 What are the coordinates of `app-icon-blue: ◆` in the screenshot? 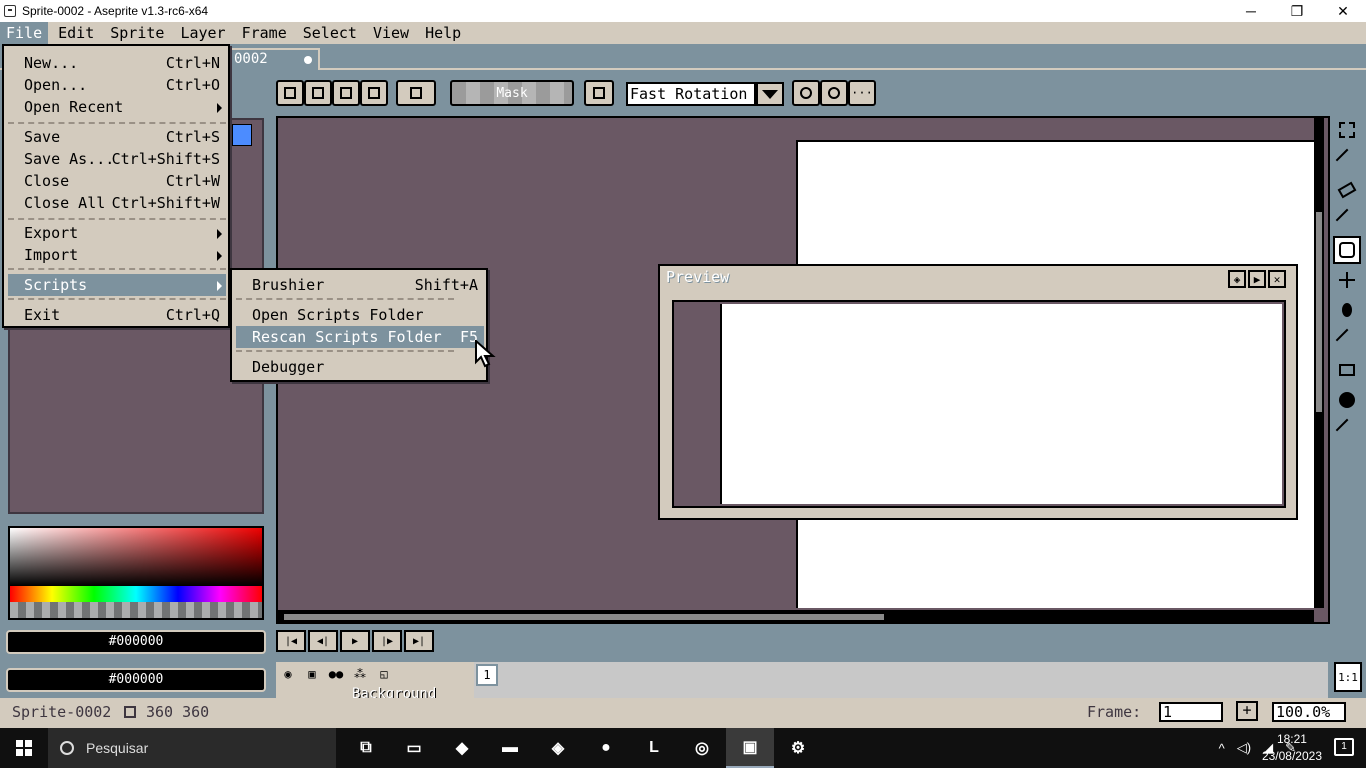 It's located at (462, 748).